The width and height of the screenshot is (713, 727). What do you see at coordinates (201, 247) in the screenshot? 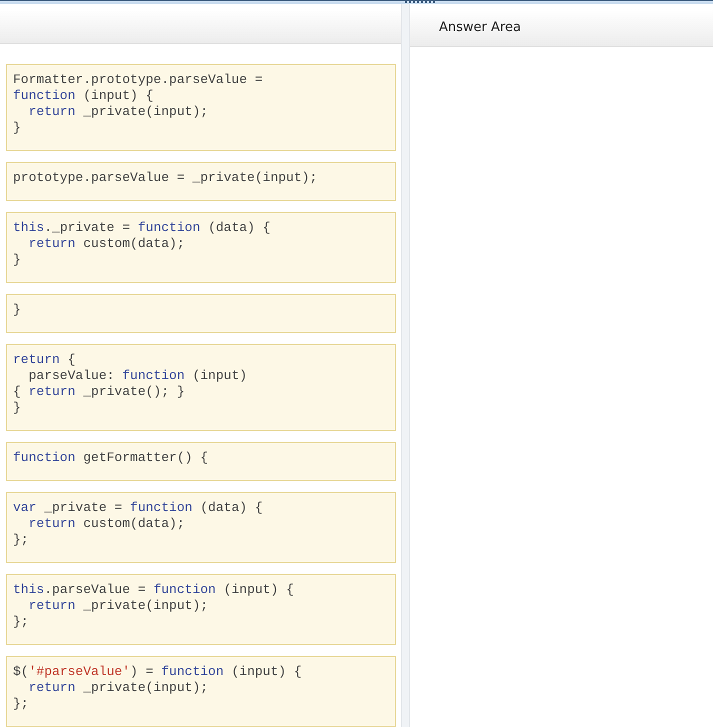
I see `code-tile: this._private = function (data) { return custom(data); }` at bounding box center [201, 247].